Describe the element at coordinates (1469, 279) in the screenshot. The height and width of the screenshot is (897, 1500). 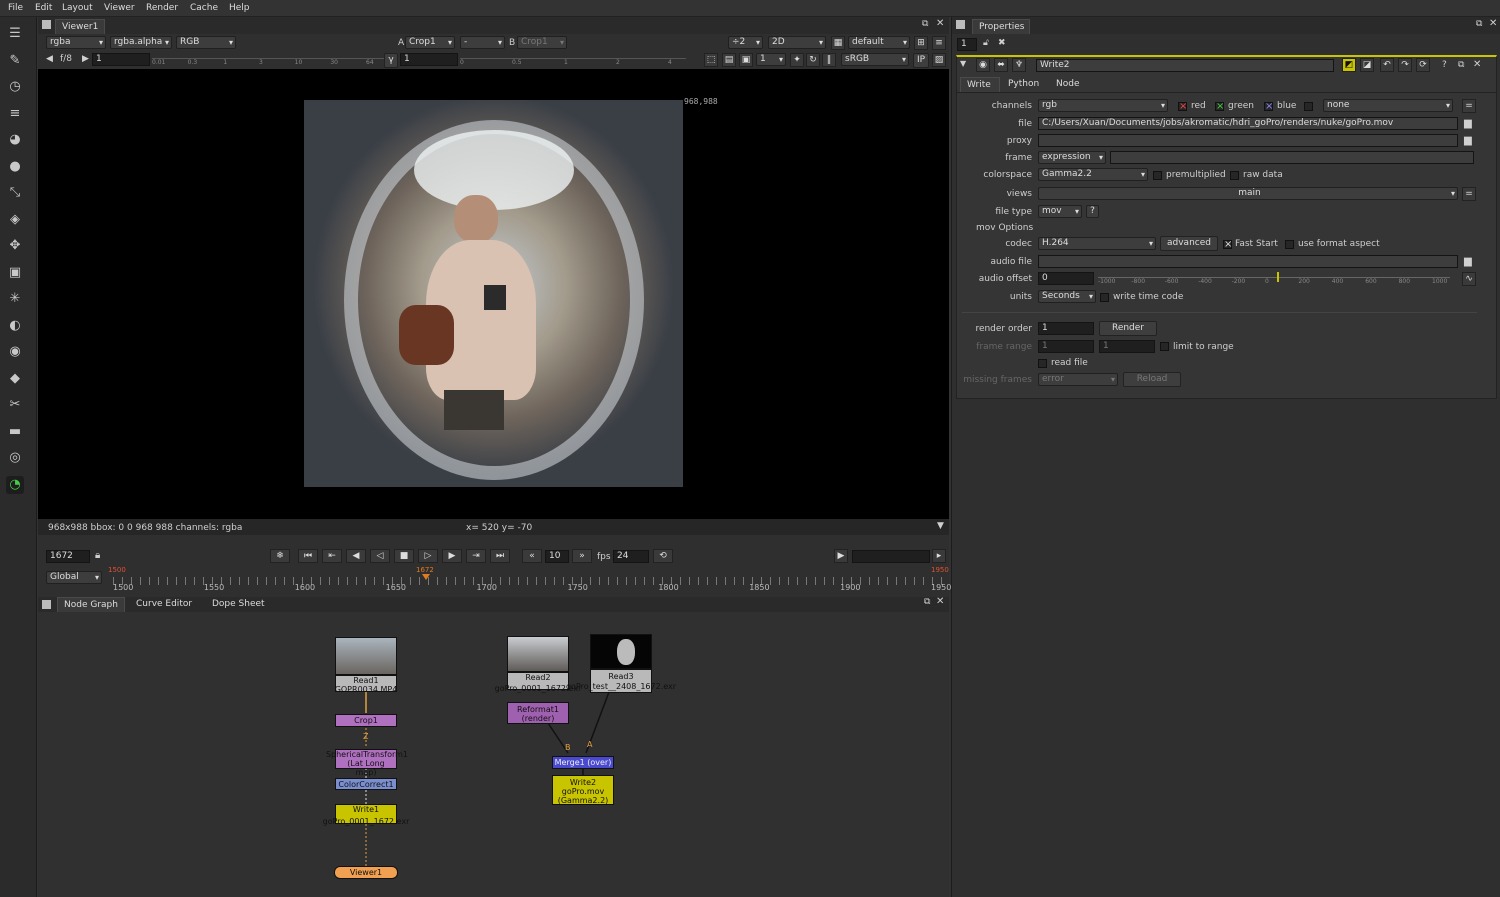
I see `curve-icon: ∿` at that location.